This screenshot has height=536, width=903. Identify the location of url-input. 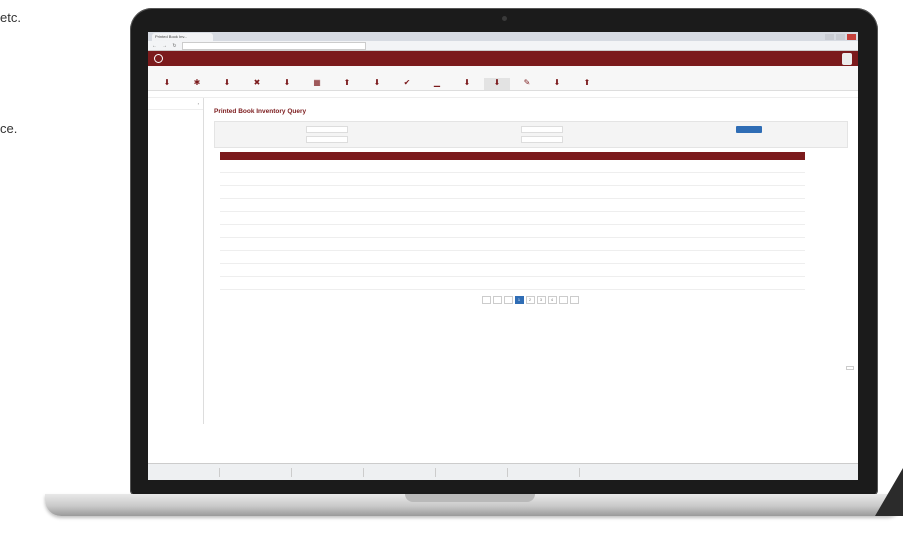
(274, 45).